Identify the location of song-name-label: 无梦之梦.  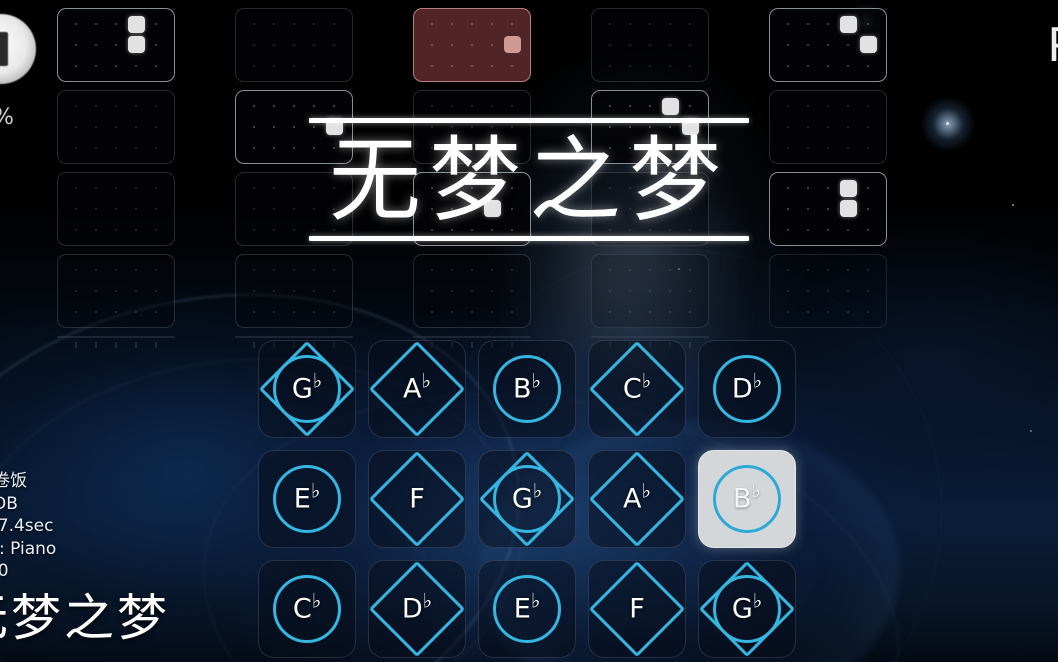
(85, 618).